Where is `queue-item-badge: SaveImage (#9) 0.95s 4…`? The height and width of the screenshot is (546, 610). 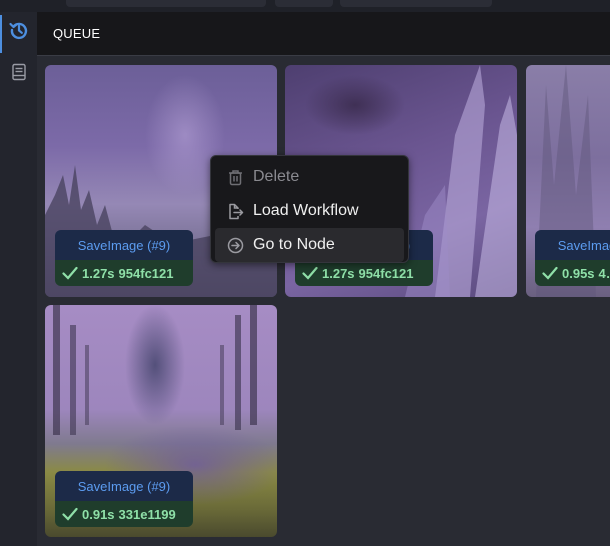 queue-item-badge: SaveImage (#9) 0.95s 4… is located at coordinates (572, 258).